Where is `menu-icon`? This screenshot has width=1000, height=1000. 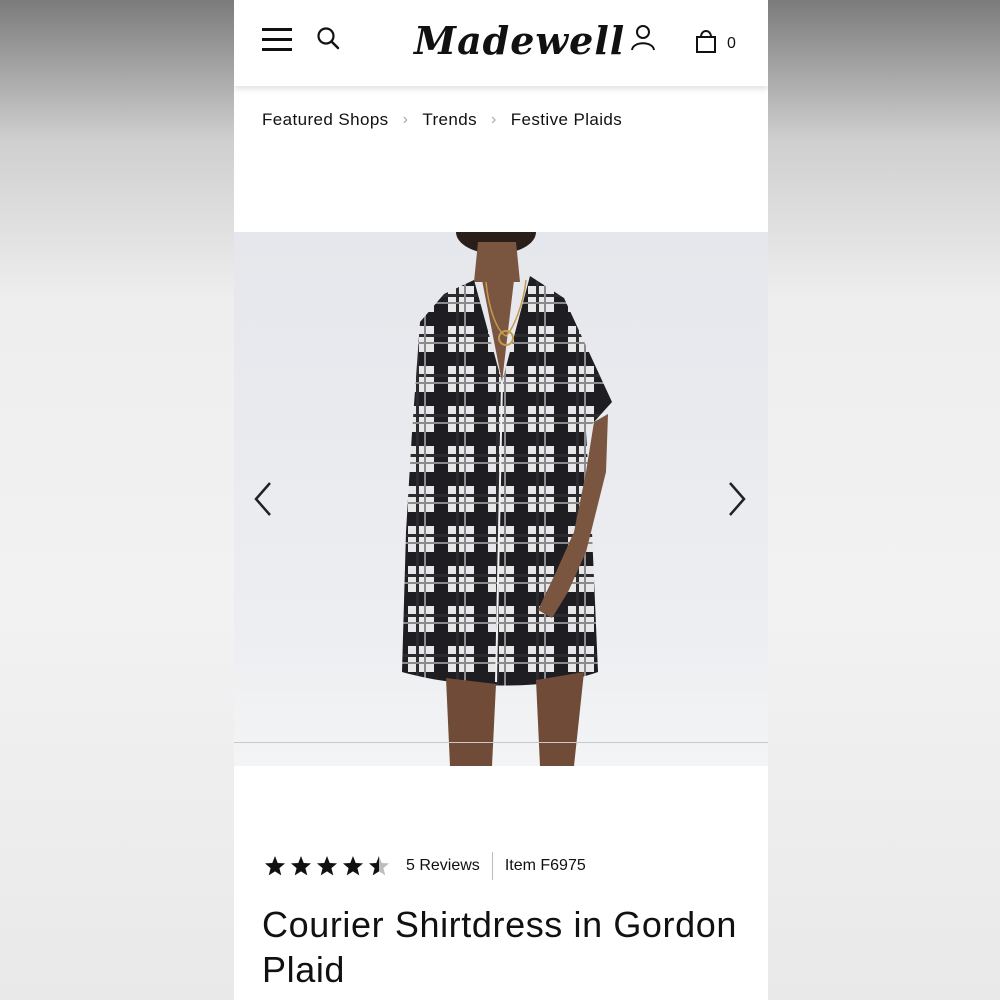 menu-icon is located at coordinates (277, 40).